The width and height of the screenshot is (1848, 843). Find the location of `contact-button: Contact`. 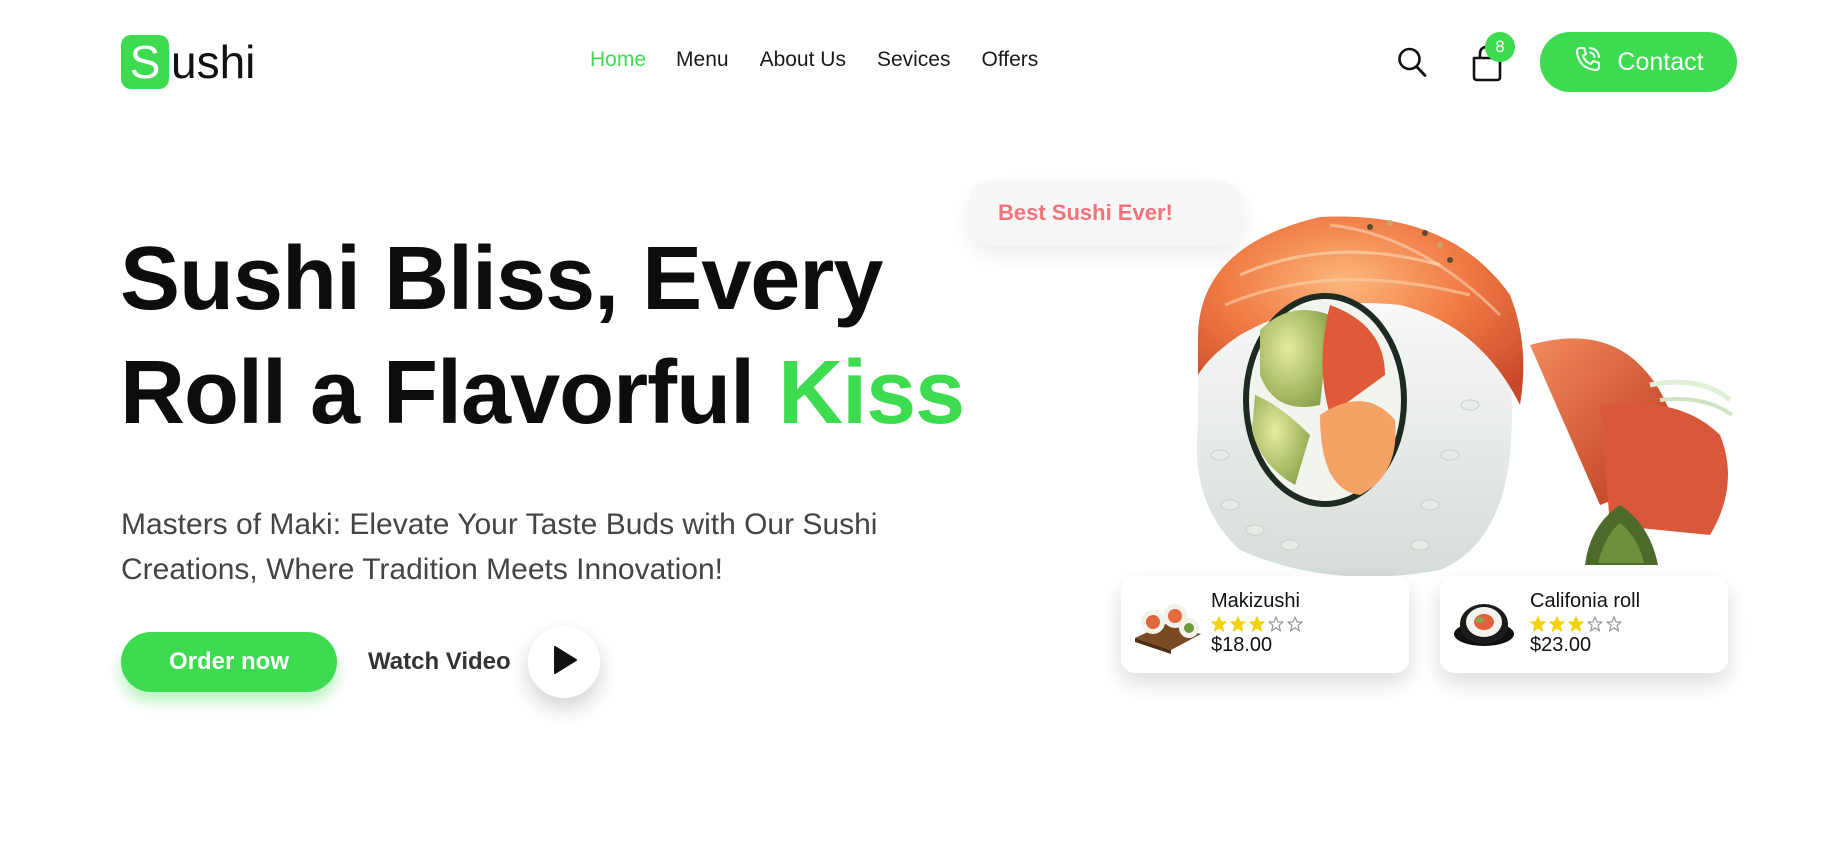

contact-button: Contact is located at coordinates (1638, 62).